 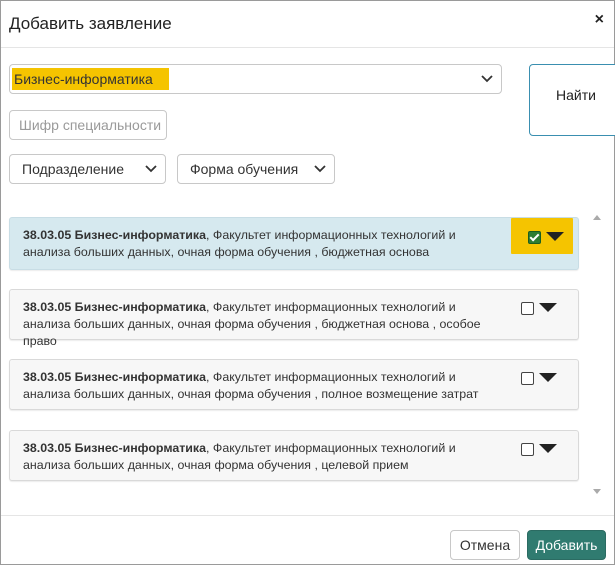 What do you see at coordinates (90, 79) in the screenshot?
I see `program-select-value: Бизнес-информатика` at bounding box center [90, 79].